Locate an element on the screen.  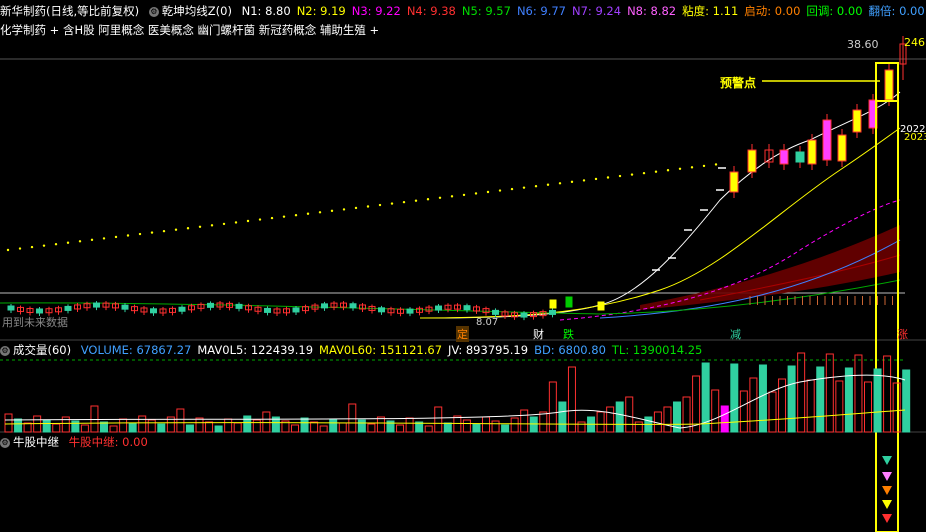
volume-settings-icon: ⚙ is located at coordinates (5, 350).